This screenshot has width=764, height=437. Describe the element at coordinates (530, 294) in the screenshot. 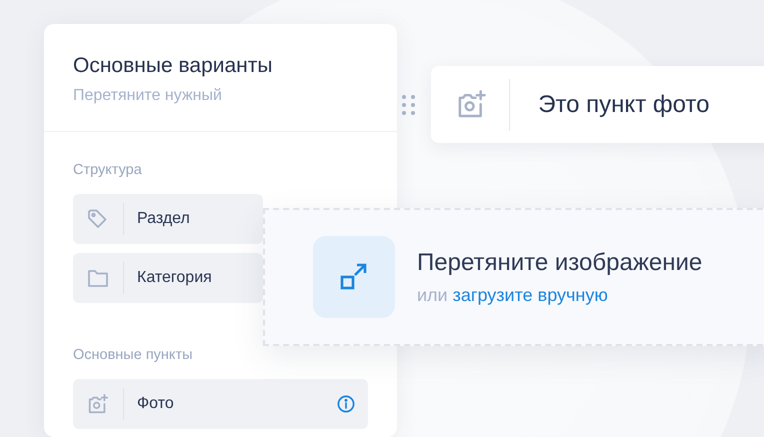

I see `upload-link: загрузите вручную` at that location.